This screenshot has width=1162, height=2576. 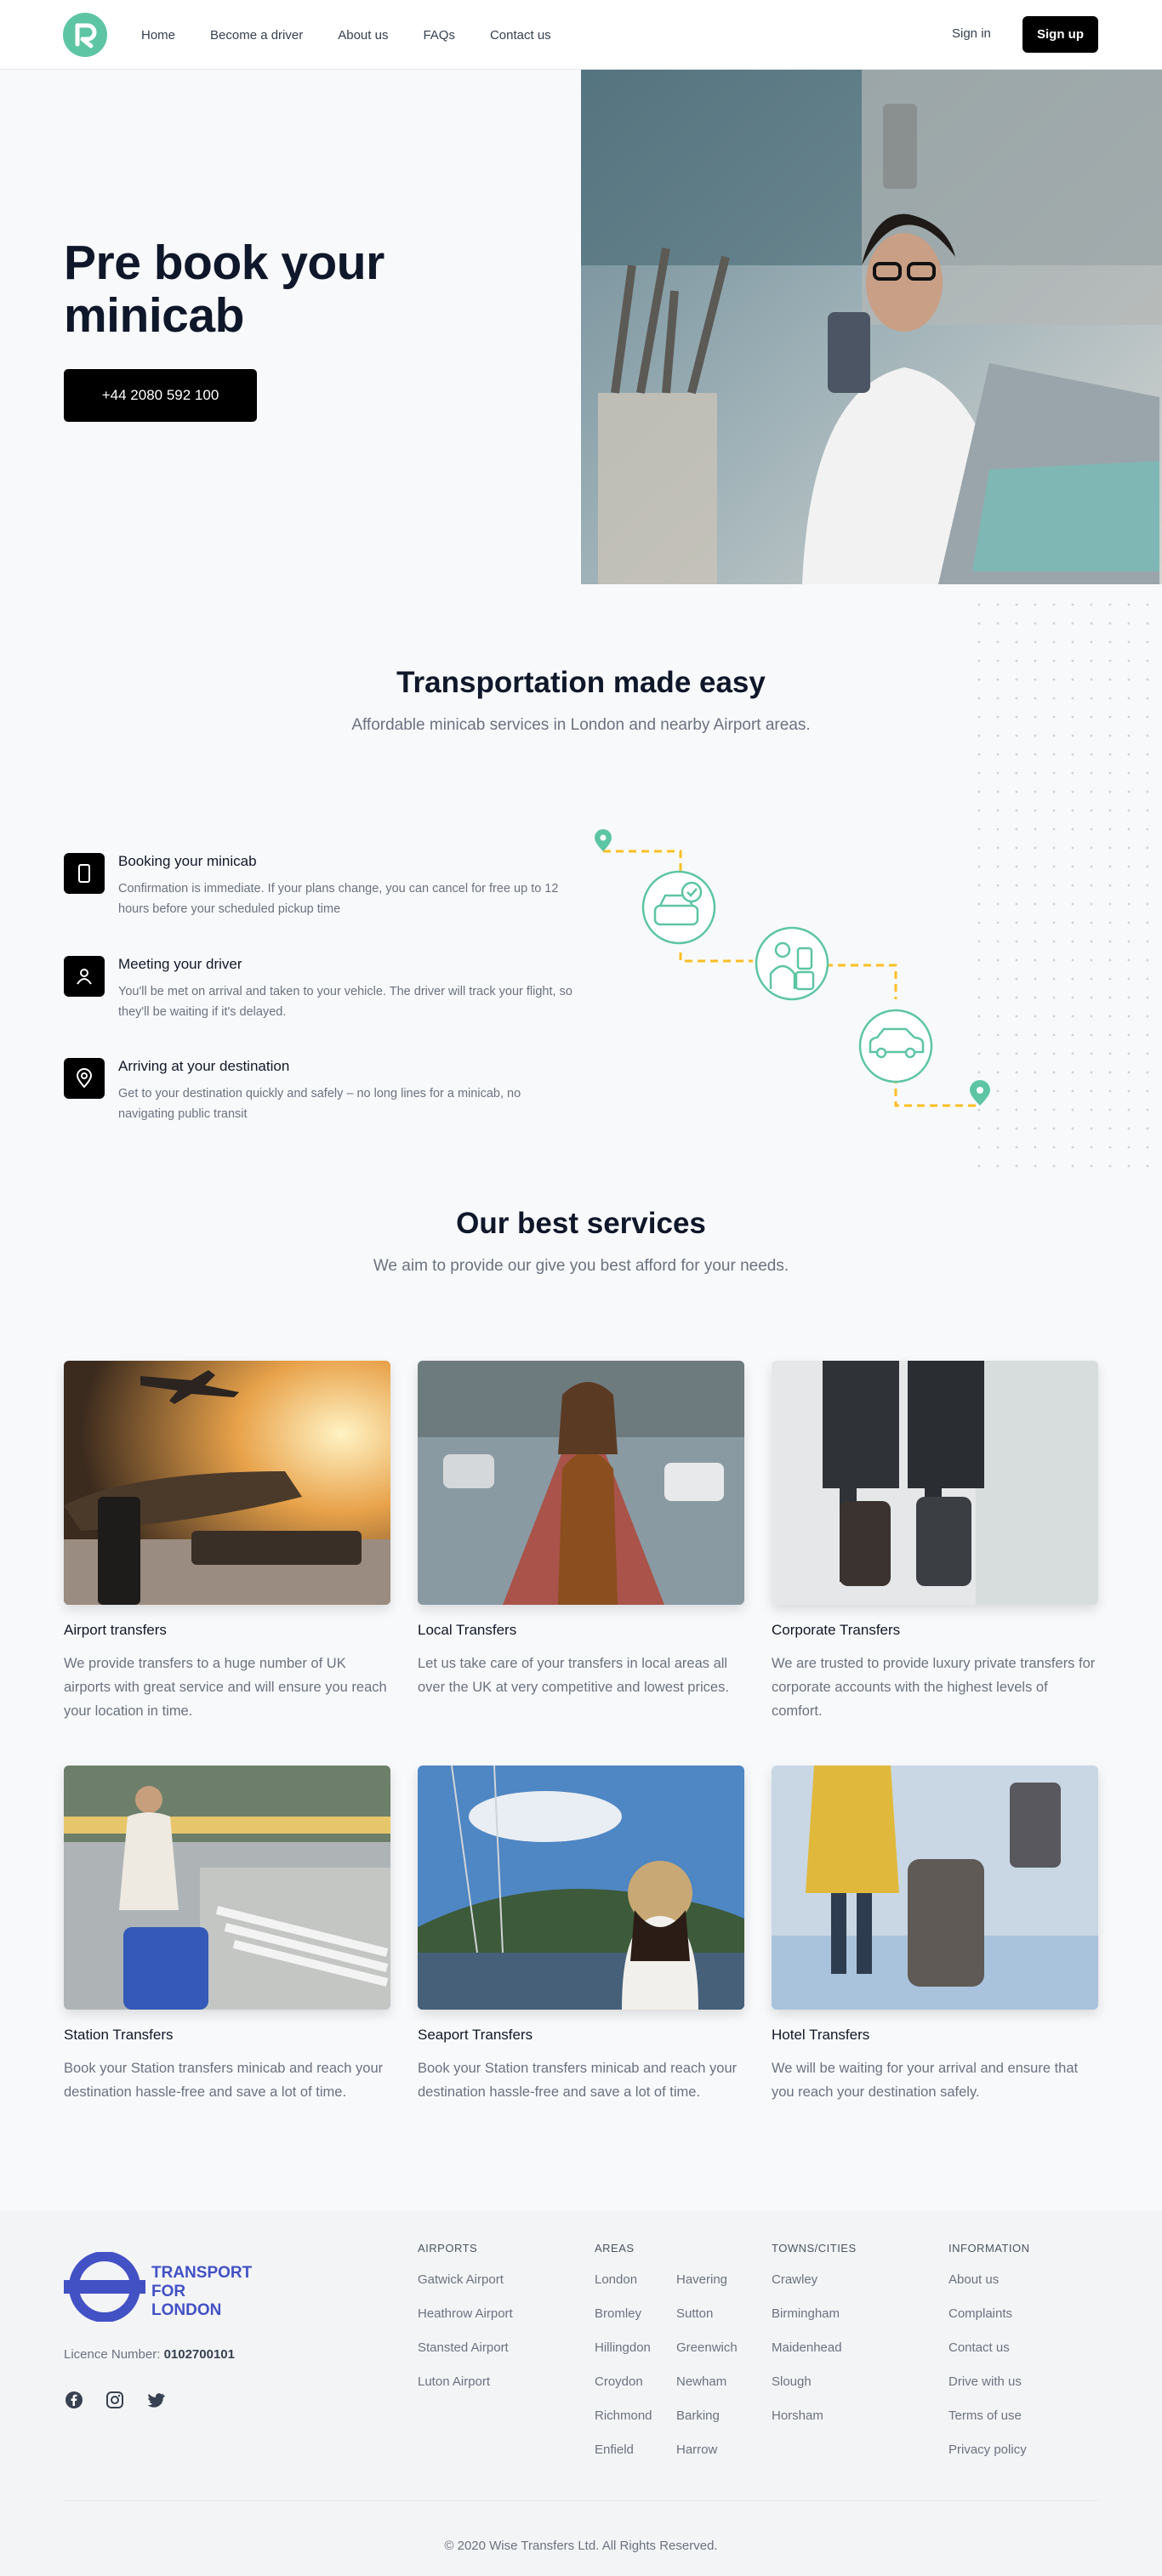 What do you see at coordinates (581, 1223) in the screenshot?
I see `services-title: Our best services` at bounding box center [581, 1223].